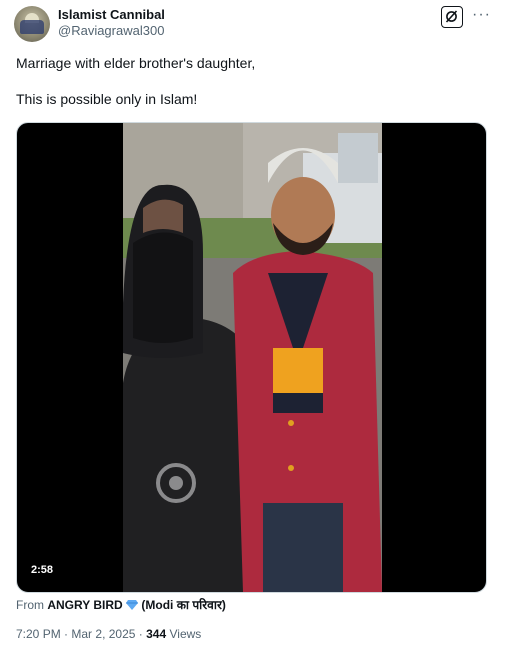  Describe the element at coordinates (32, 27) in the screenshot. I see `avatar-building-shape` at that location.